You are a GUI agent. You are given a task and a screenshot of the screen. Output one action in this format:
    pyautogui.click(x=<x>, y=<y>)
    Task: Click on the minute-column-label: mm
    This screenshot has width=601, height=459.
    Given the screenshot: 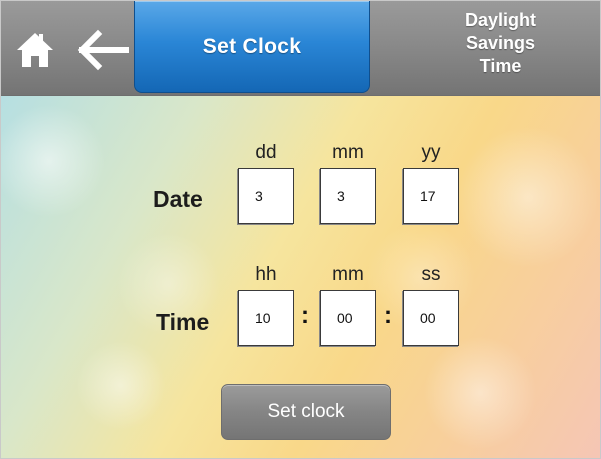 What is the action you would take?
    pyautogui.click(x=348, y=274)
    